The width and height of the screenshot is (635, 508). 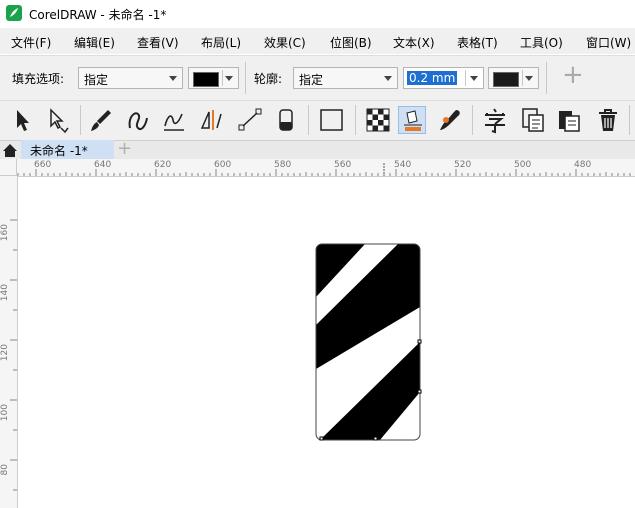 What do you see at coordinates (163, 165) in the screenshot?
I see `ruler-label: 620` at bounding box center [163, 165].